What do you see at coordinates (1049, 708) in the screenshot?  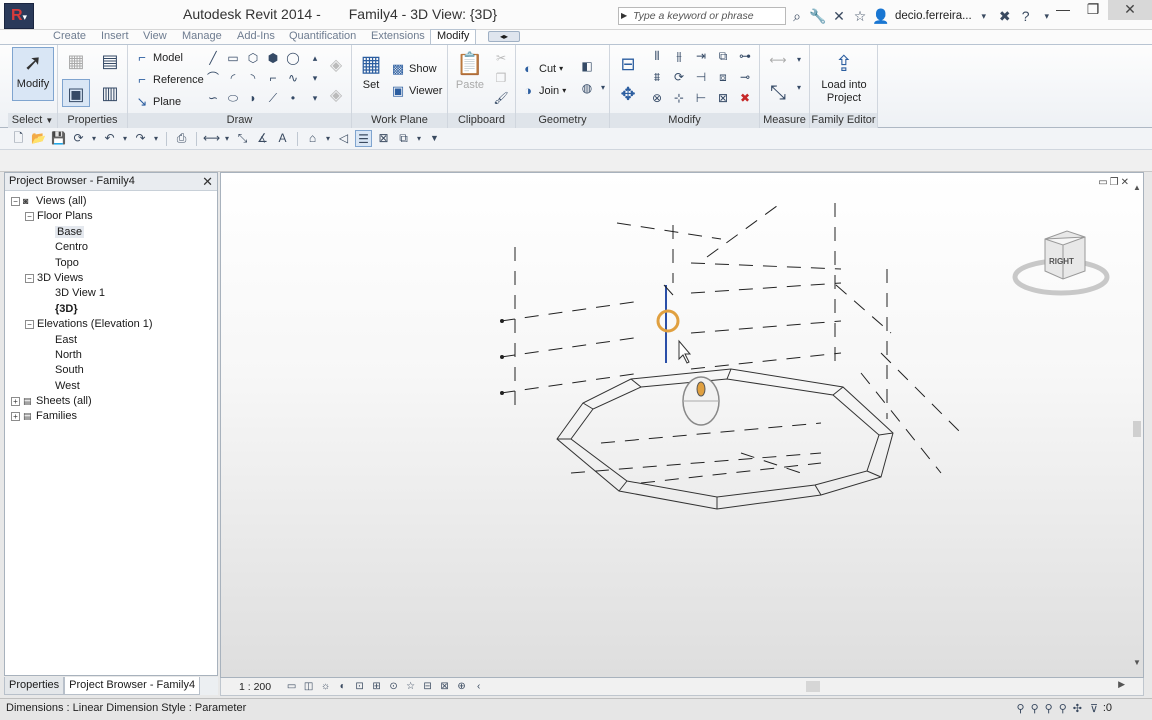 I see `select-pinned-icon: ⚲` at bounding box center [1049, 708].